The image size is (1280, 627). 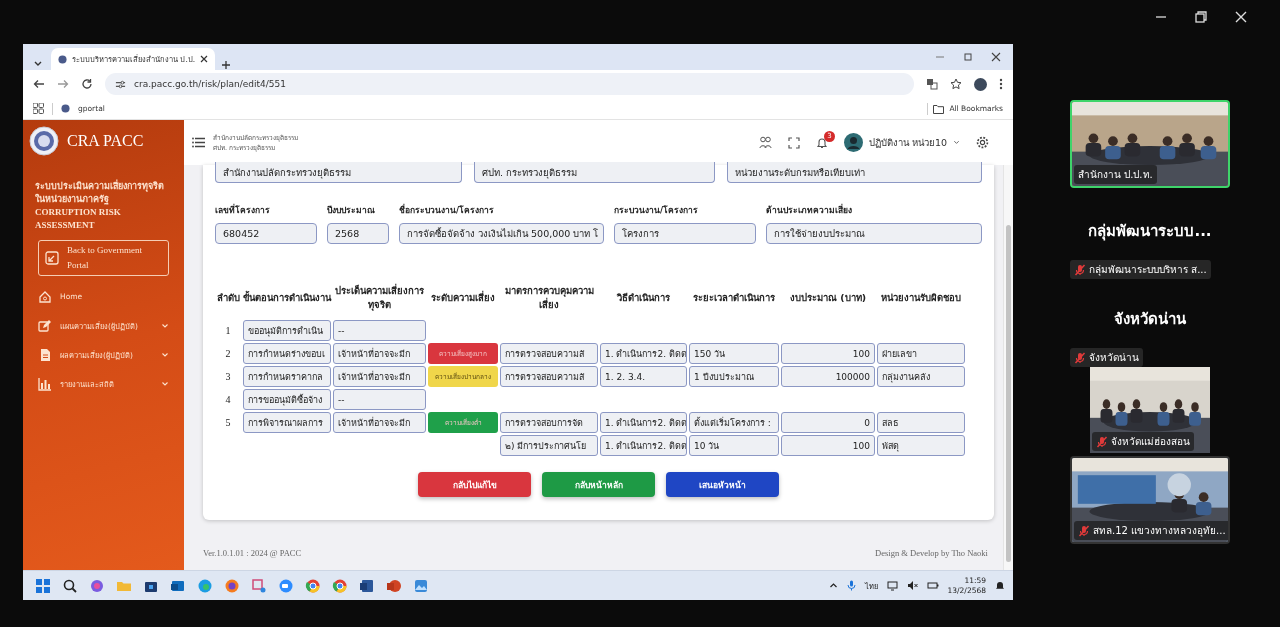 What do you see at coordinates (734, 376) in the screenshot?
I see `duration-cell: 1 ปีงบประมาณ` at bounding box center [734, 376].